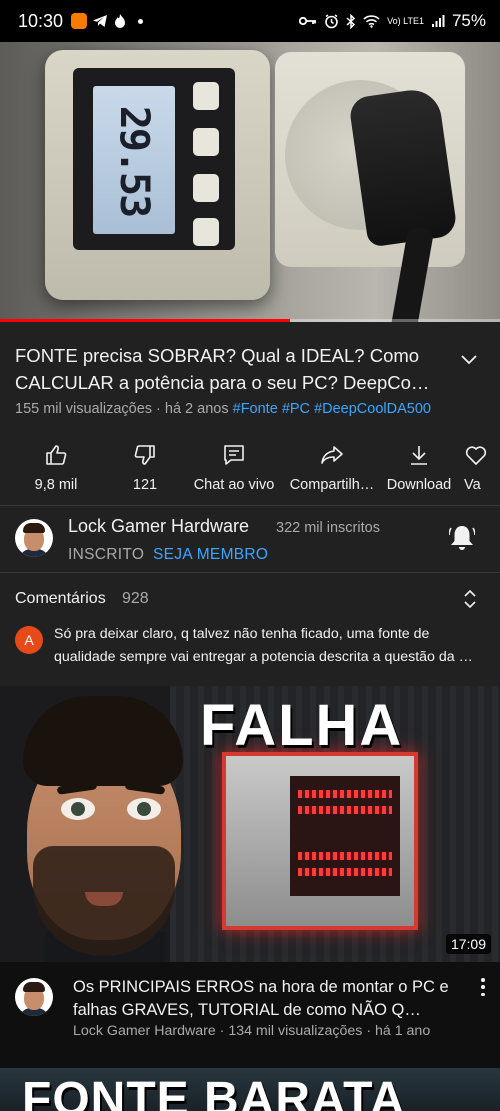  Describe the element at coordinates (308, 21) in the screenshot. I see `key-icon` at that location.